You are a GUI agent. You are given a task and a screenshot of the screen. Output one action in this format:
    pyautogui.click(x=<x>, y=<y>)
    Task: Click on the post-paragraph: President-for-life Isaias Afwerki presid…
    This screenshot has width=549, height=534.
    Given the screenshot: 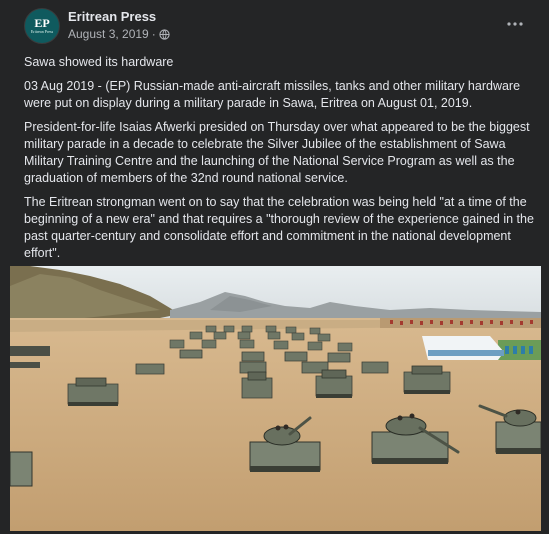 What is the action you would take?
    pyautogui.click(x=277, y=152)
    